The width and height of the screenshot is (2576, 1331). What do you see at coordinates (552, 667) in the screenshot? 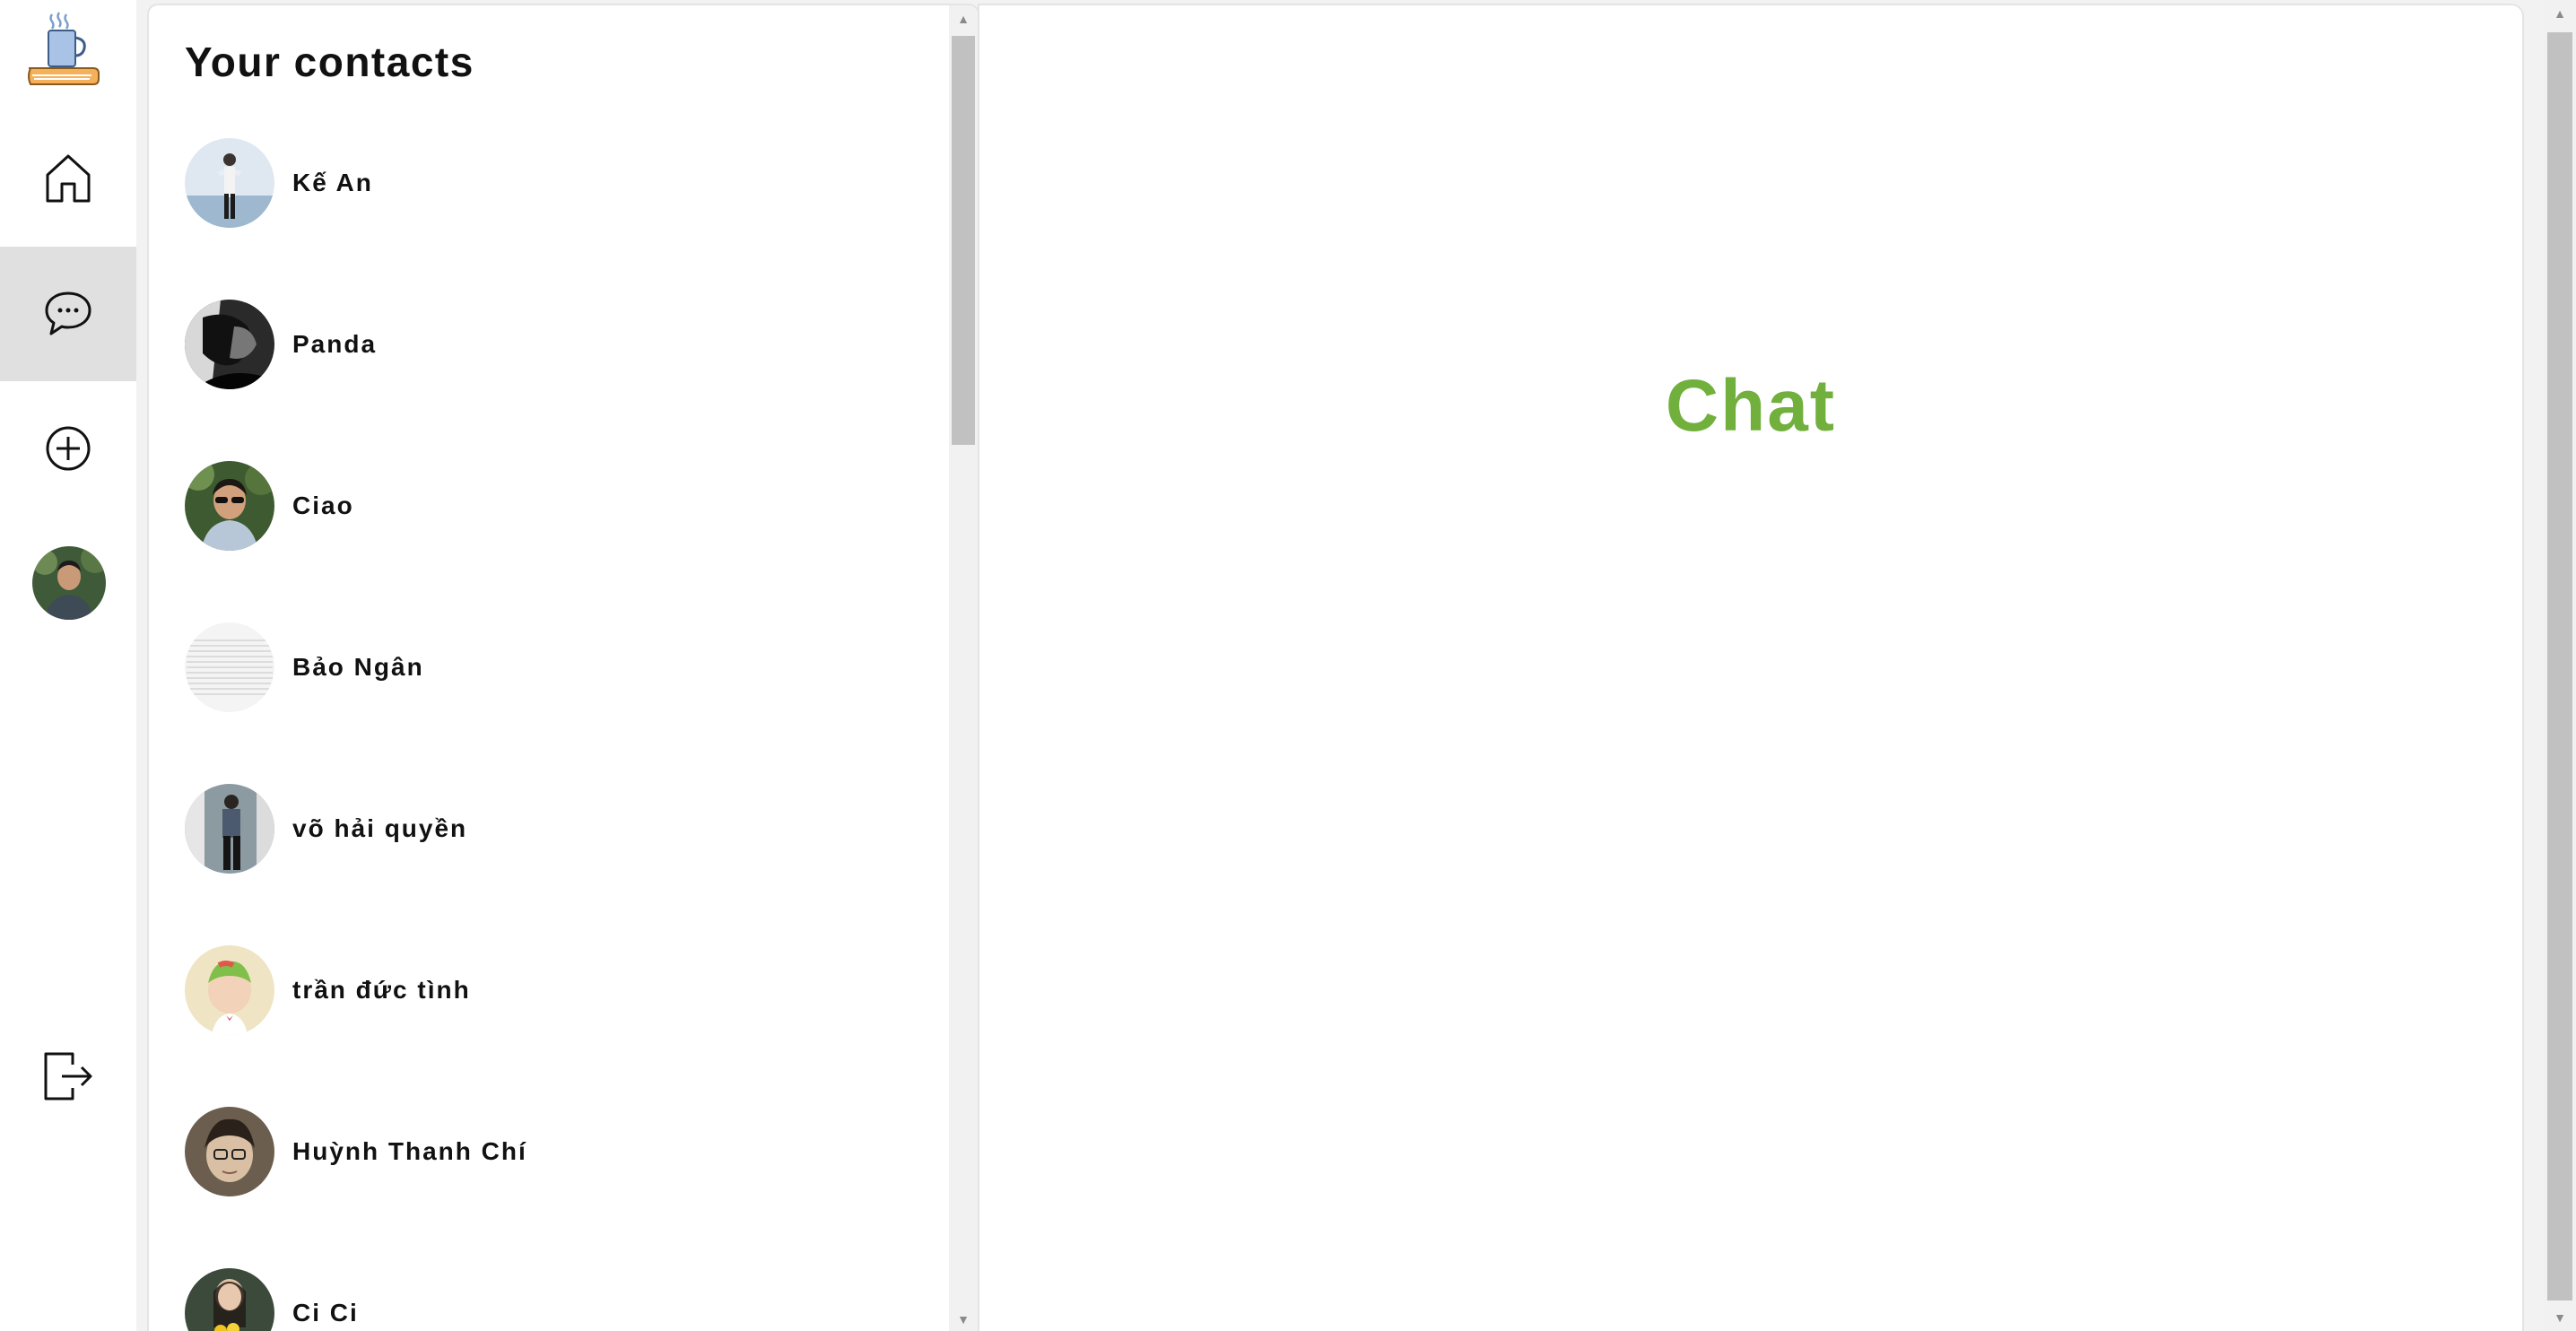
I see `contact-item: Bảo Ngân` at bounding box center [552, 667].